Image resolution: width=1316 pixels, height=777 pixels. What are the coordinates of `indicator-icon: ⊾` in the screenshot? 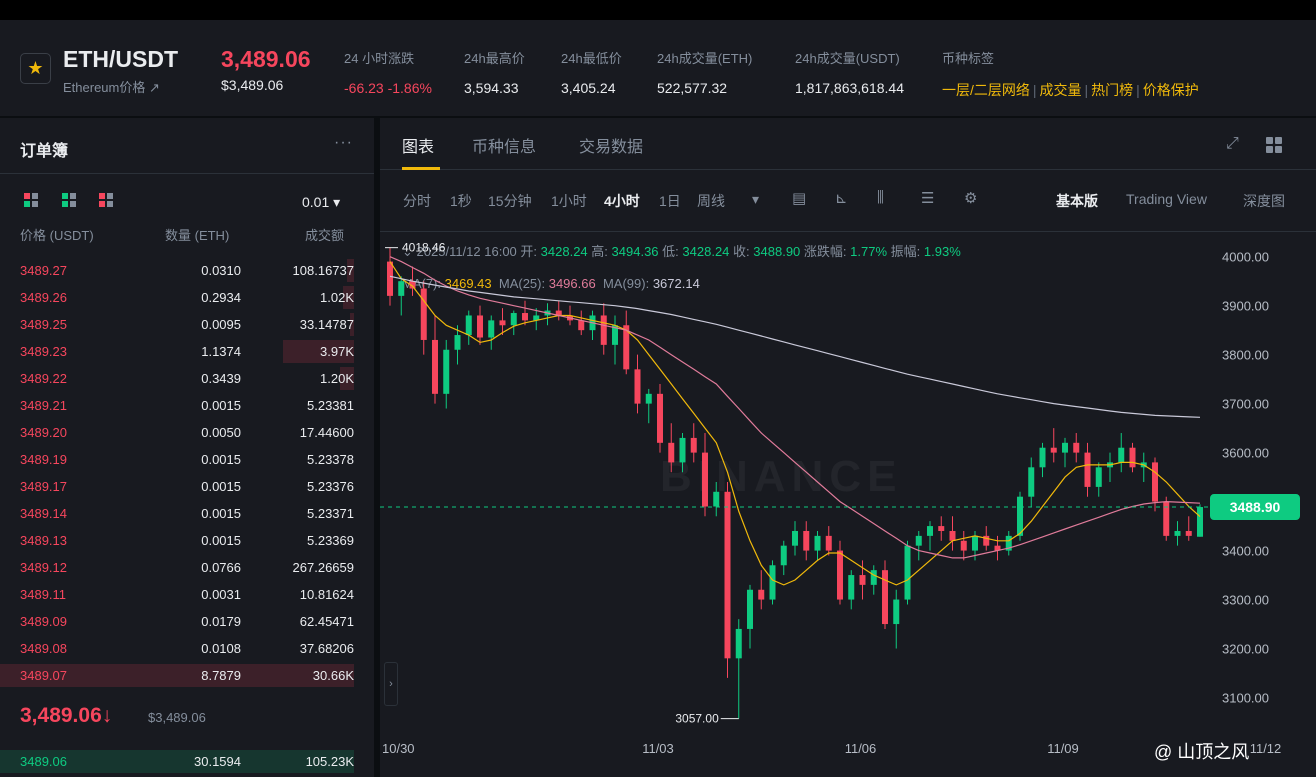 It's located at (841, 198).